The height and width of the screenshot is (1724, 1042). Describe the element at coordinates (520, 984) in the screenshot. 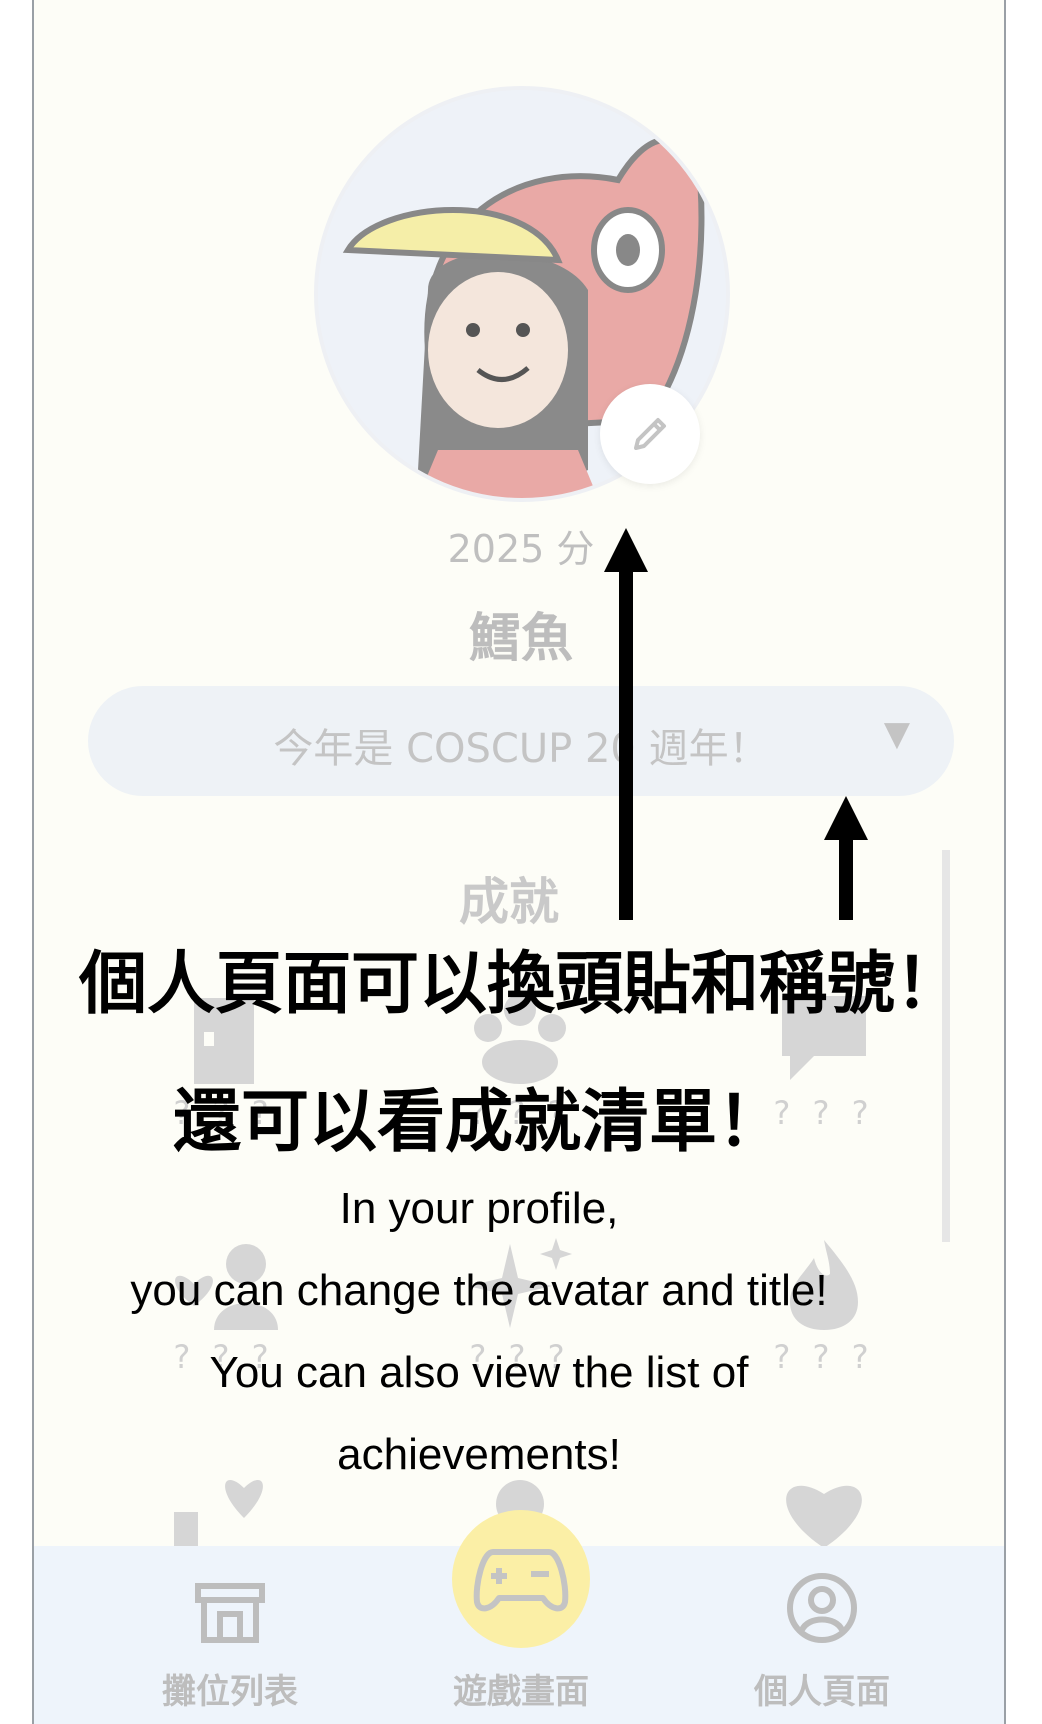

I see `tutorial-text-zh-1: 個人頁面可以換頭貼和稱號！` at that location.